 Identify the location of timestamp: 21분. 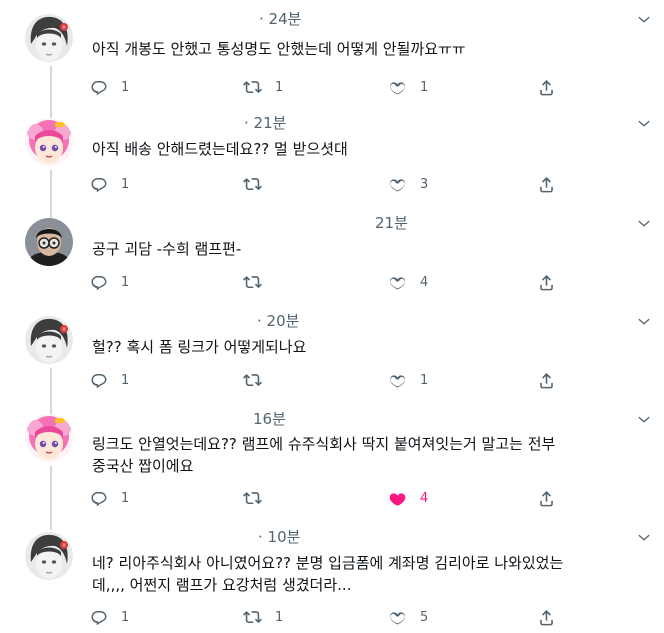
(391, 222).